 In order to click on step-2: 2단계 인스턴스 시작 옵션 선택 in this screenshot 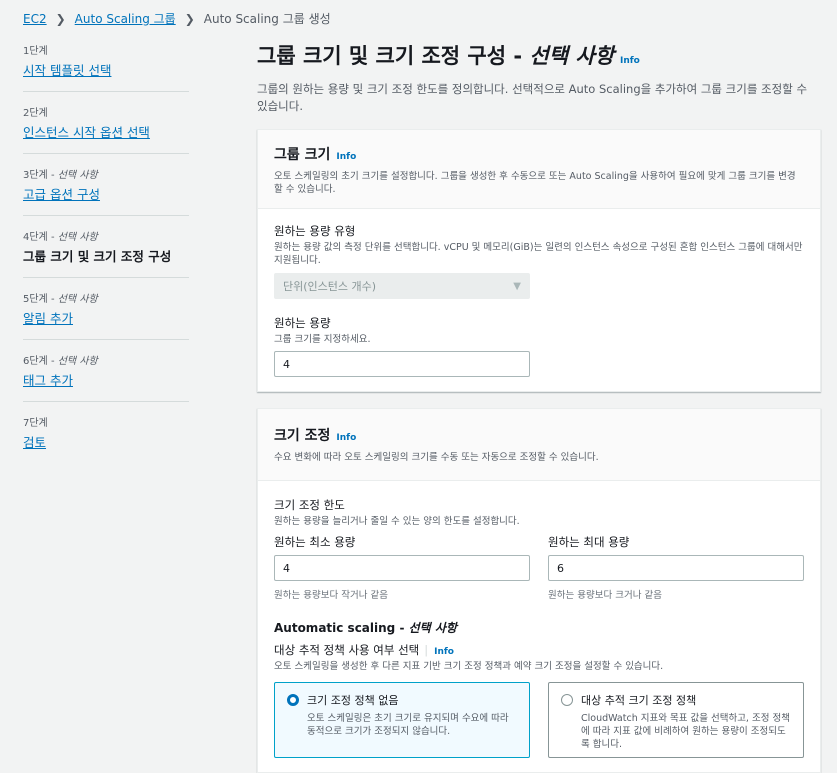, I will do `click(106, 129)`.